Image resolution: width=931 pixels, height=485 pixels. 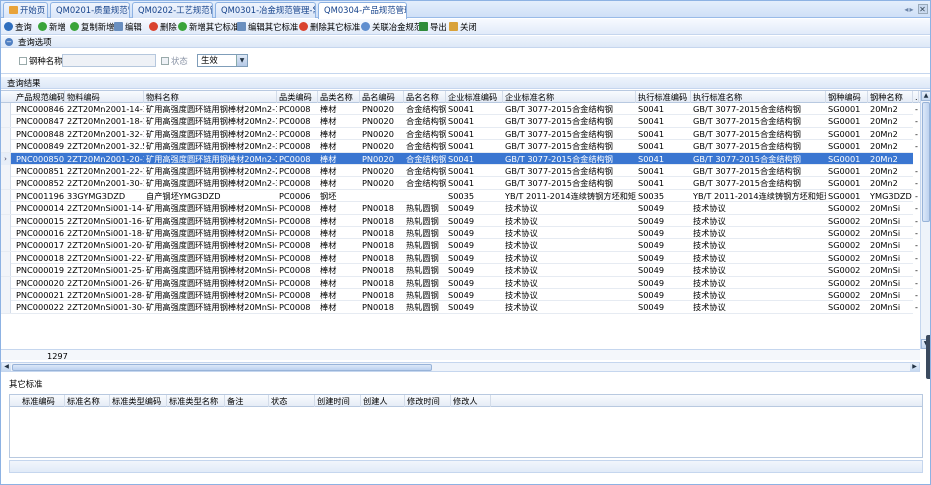 I want to click on table-cell: 钢坯, so click(x=339, y=196).